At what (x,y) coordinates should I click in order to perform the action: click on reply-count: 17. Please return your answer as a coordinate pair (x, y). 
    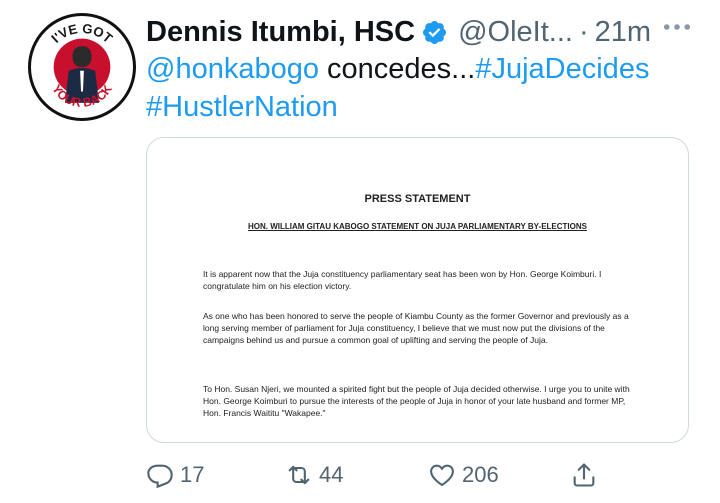
    Looking at the image, I should click on (192, 474).